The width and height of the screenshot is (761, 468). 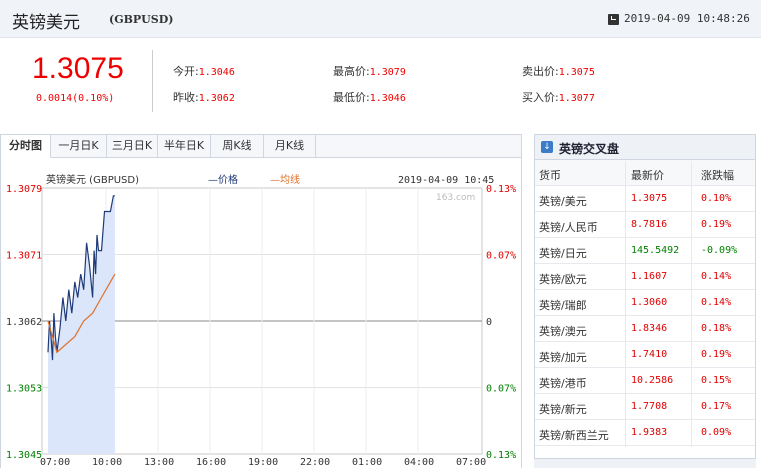 I want to click on symbol-code: (GBPUSD), so click(x=141, y=19).